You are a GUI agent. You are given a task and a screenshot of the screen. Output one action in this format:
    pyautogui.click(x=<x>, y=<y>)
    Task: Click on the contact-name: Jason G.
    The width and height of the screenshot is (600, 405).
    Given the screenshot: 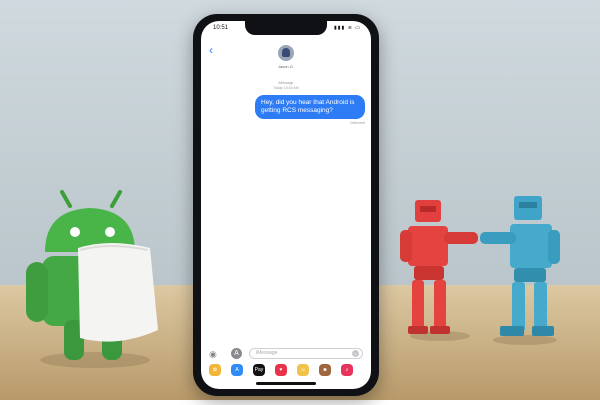 What is the action you would take?
    pyautogui.click(x=286, y=66)
    